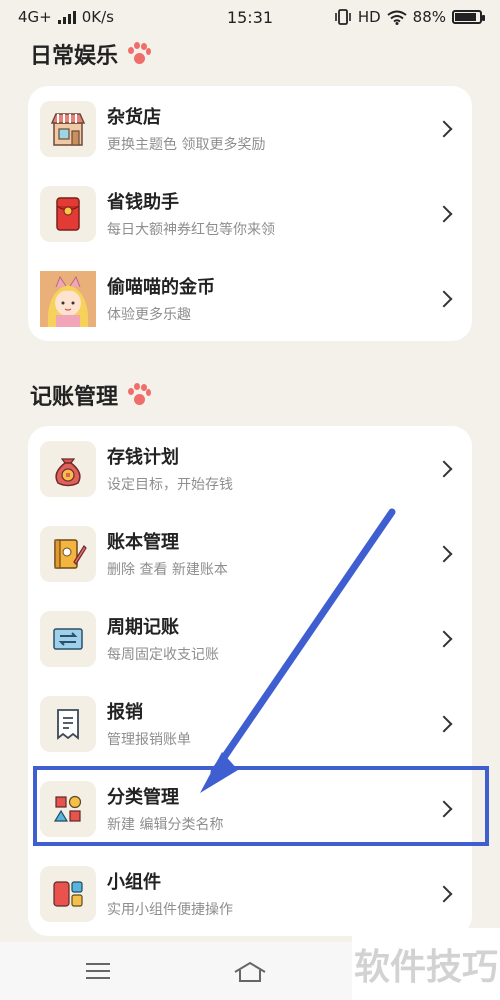 This screenshot has width=500, height=1000. What do you see at coordinates (74, 397) in the screenshot?
I see `section-title-text: 记账管理` at bounding box center [74, 397].